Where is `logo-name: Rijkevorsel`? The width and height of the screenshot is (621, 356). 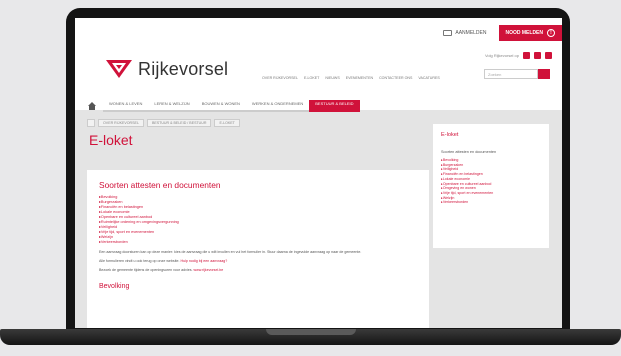 logo-name: Rijkevorsel is located at coordinates (183, 68).